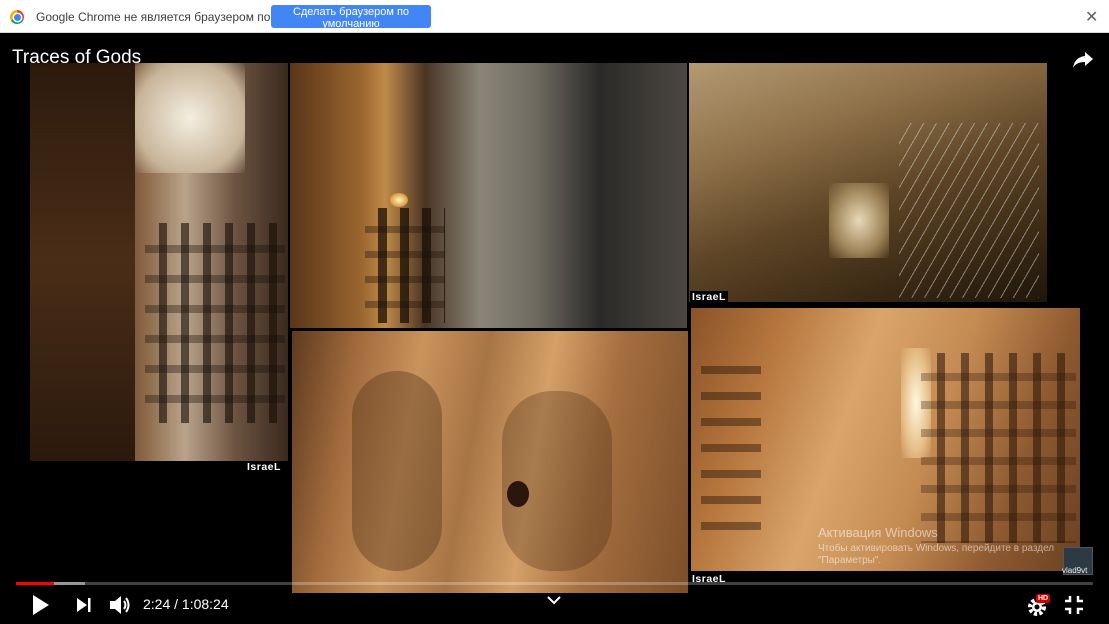  Describe the element at coordinates (554, 600) in the screenshot. I see `chevron-down-icon` at that location.